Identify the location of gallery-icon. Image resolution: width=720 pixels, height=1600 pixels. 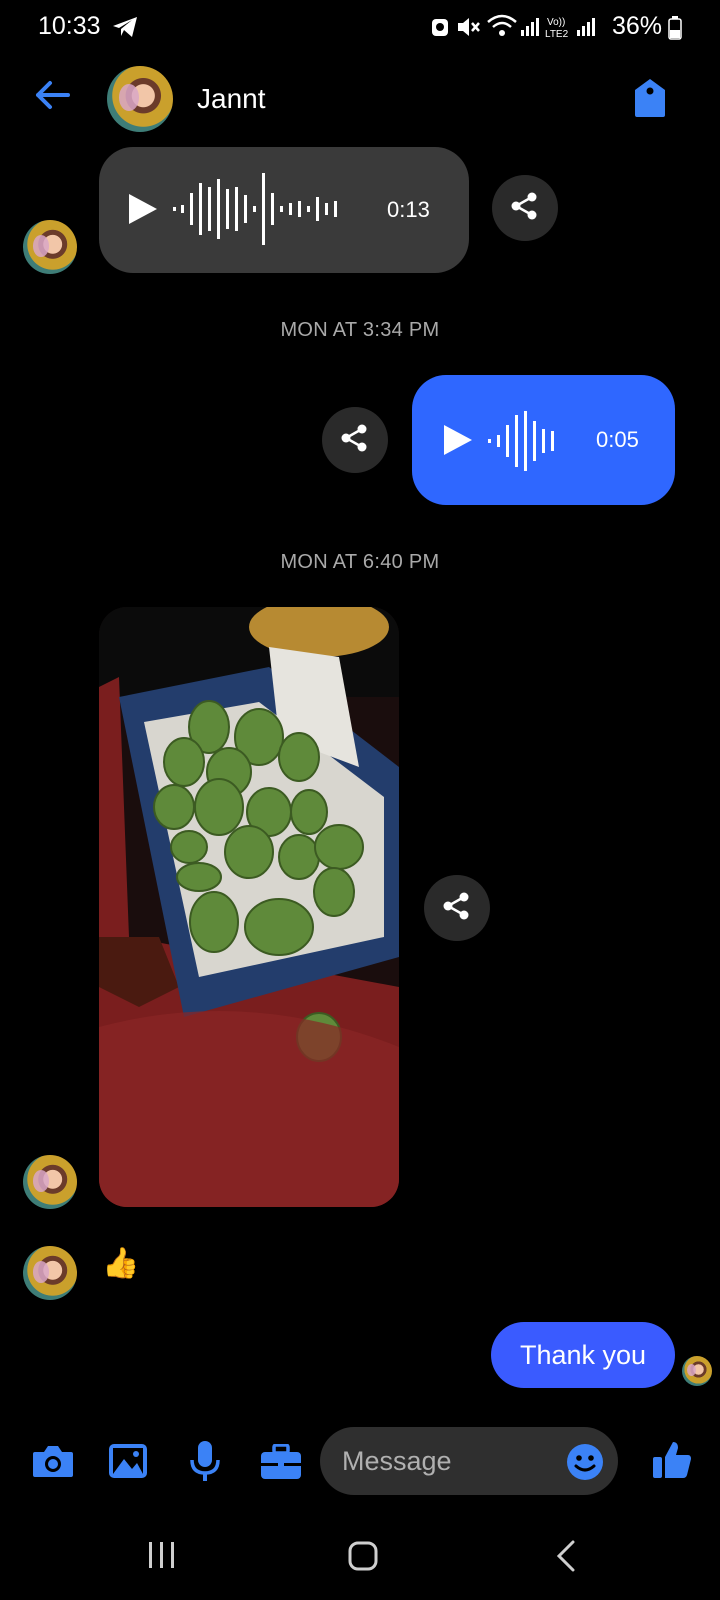
(128, 1463).